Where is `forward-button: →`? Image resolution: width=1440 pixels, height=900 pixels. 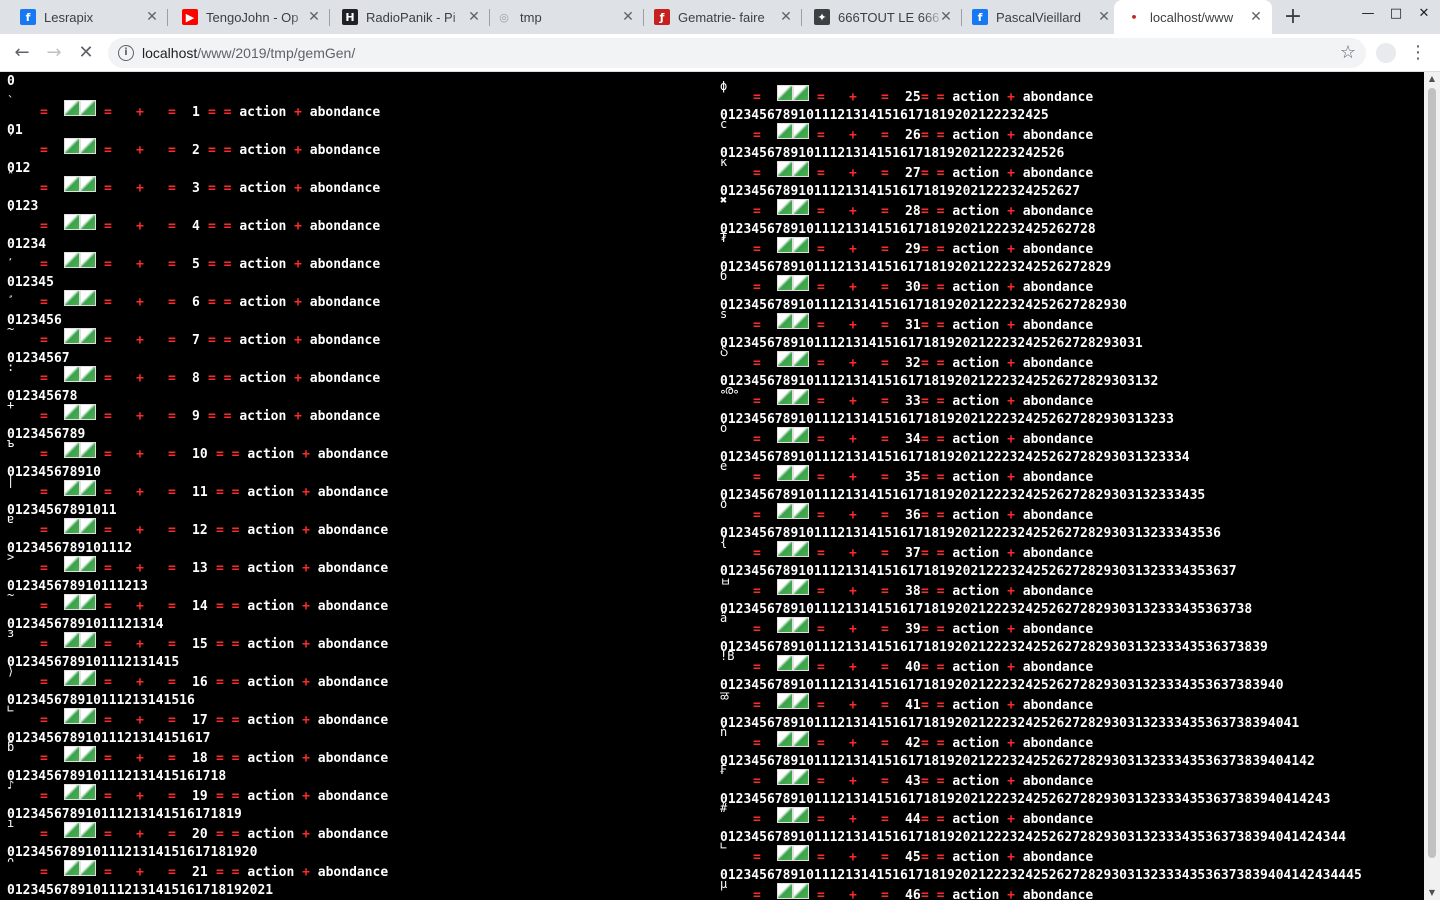
forward-button: → is located at coordinates (54, 53).